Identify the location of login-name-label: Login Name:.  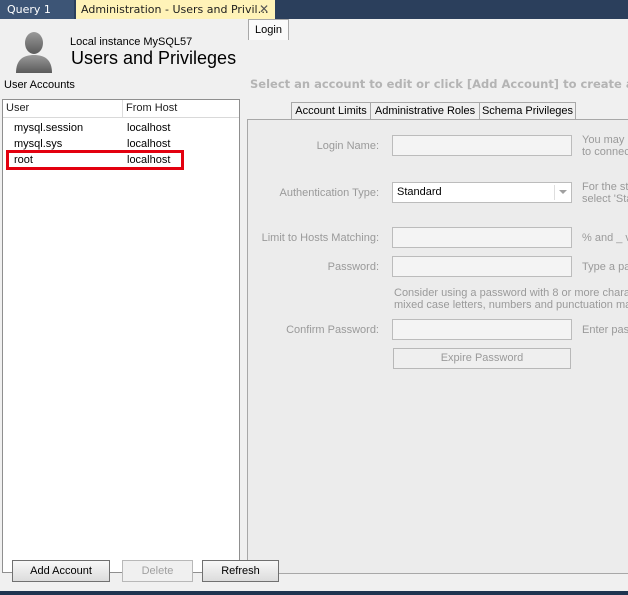
(347, 146).